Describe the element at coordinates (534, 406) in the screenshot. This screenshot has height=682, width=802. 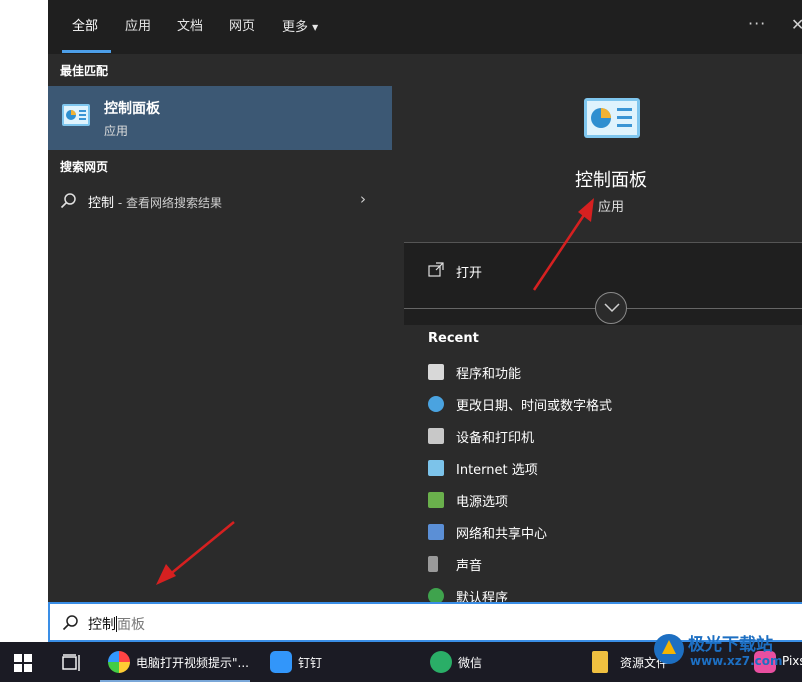
I see `recent-item-label: 更改日期、时间或数字格式` at that location.